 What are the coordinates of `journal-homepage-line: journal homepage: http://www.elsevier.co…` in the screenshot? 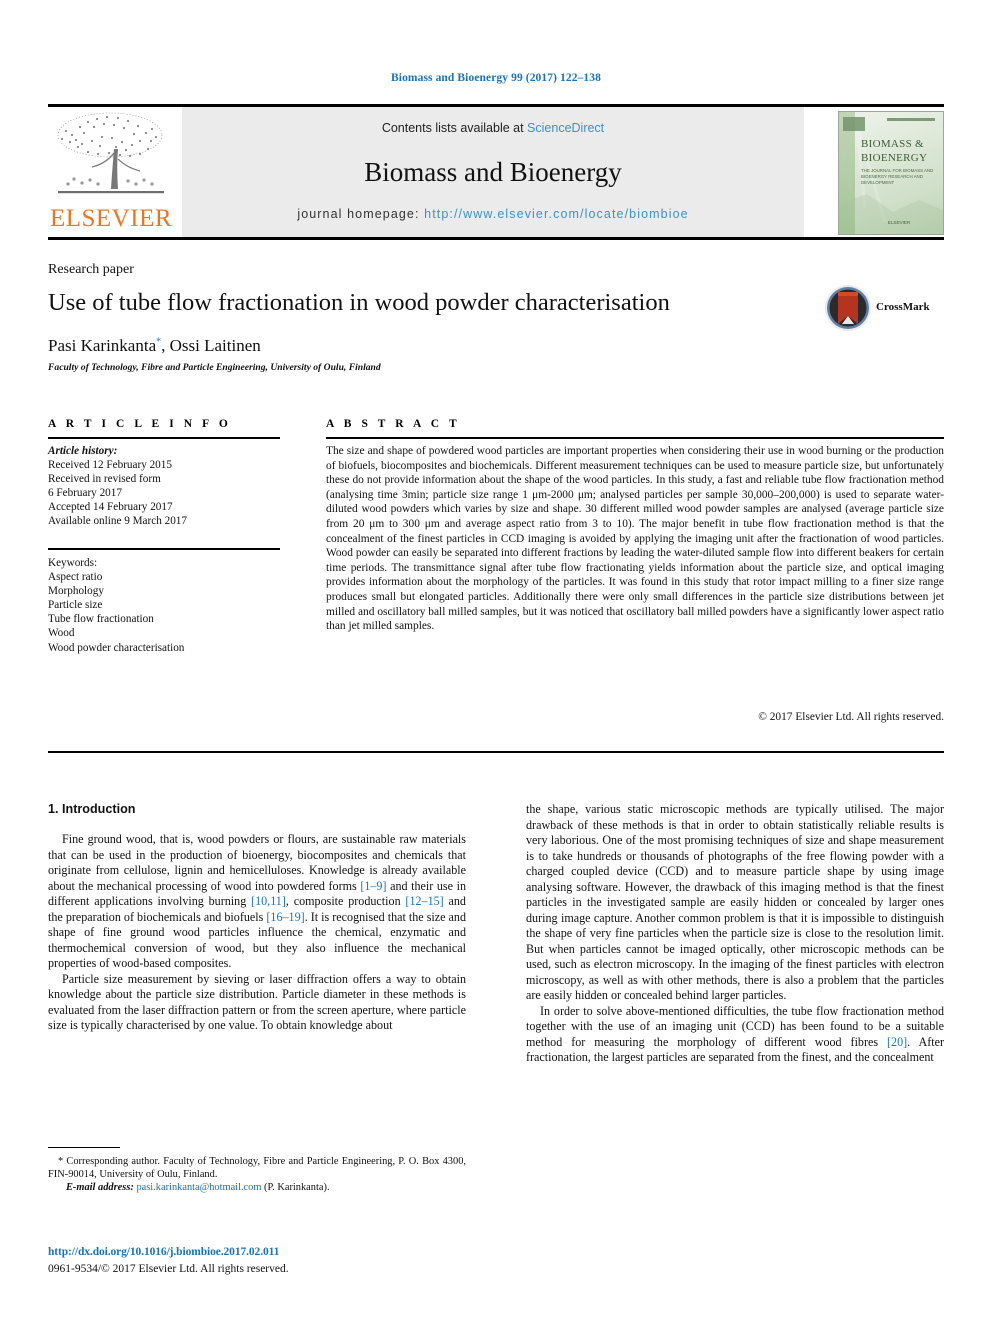 It's located at (493, 214).